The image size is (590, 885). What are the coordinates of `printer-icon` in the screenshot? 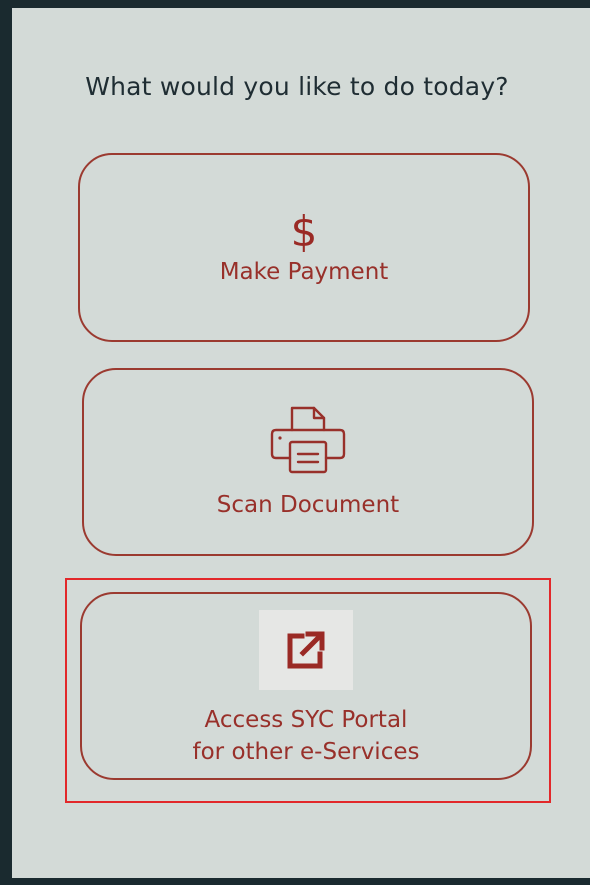 It's located at (308, 440).